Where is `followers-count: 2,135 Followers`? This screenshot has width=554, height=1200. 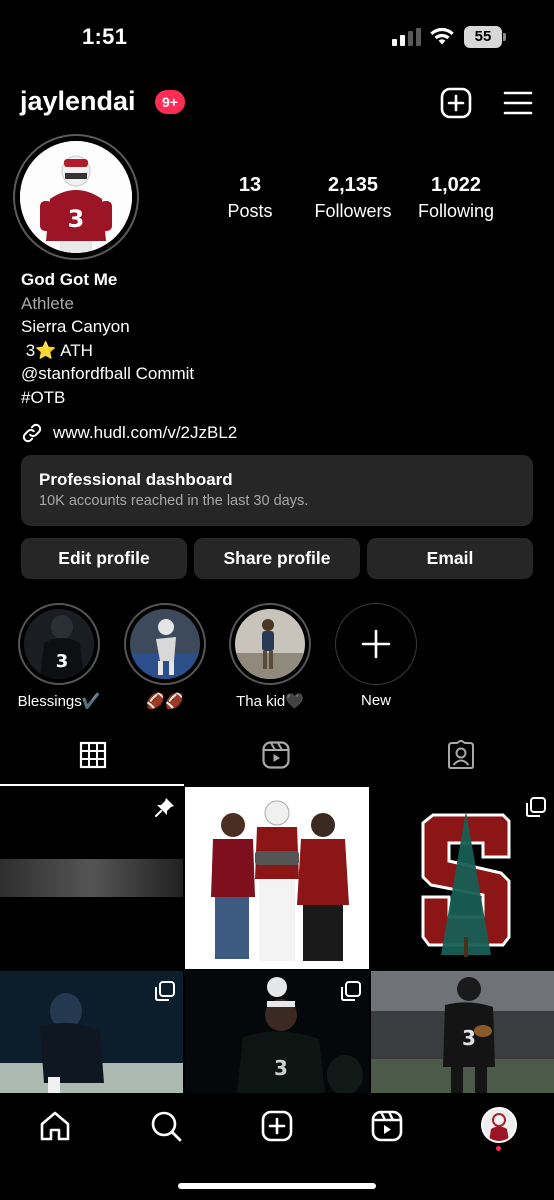
followers-count: 2,135 Followers is located at coordinates (353, 198).